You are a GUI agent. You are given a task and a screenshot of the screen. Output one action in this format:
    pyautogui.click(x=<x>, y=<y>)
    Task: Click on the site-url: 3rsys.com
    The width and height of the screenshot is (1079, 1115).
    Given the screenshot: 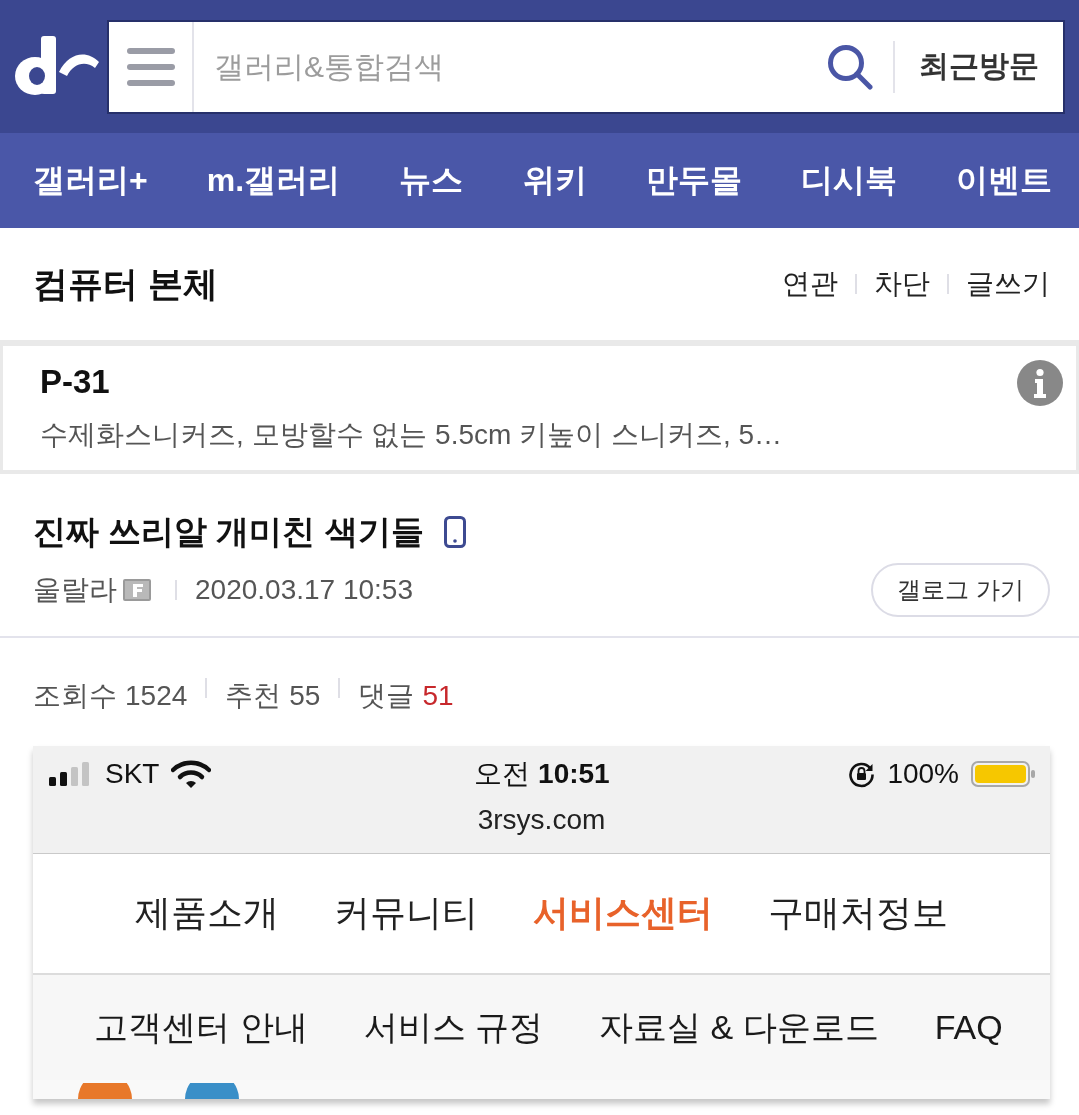 What is the action you would take?
    pyautogui.click(x=541, y=820)
    